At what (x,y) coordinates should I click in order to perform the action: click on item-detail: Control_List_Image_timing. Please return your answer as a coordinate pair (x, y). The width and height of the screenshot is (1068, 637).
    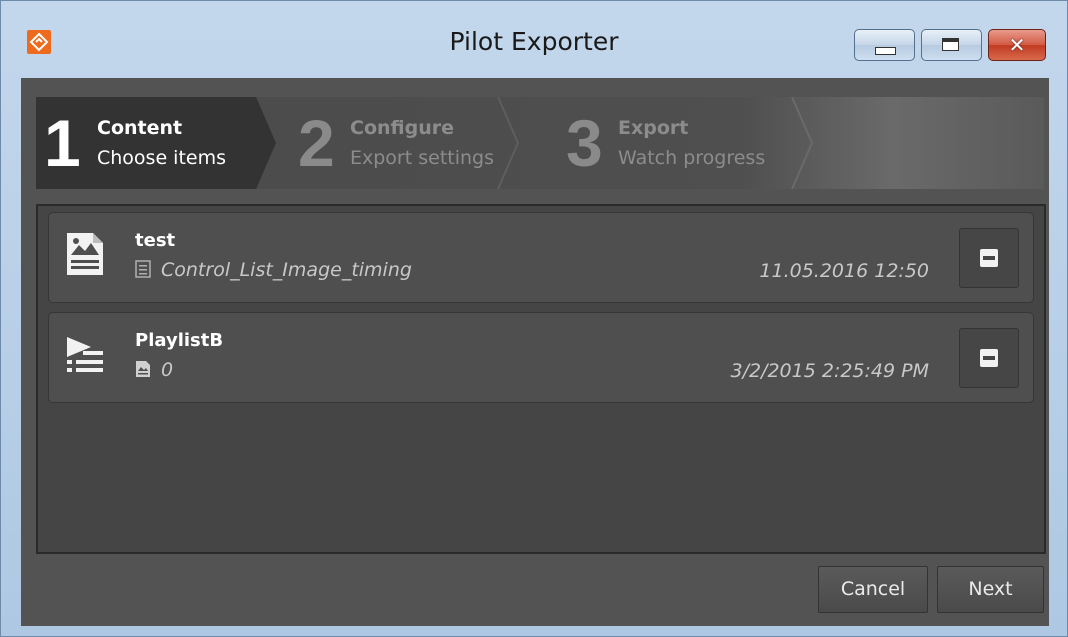
    Looking at the image, I should click on (273, 270).